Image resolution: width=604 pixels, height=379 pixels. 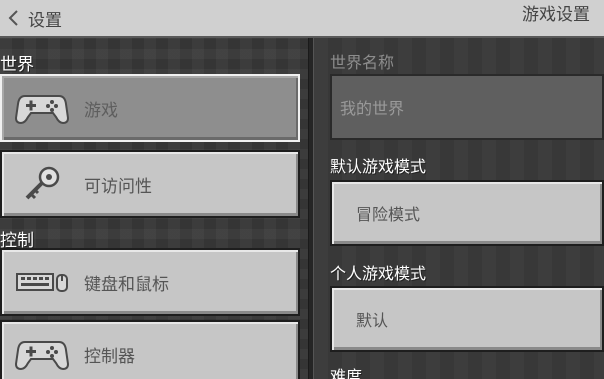 I want to click on default-game-mode-value: 冒险模式, so click(x=388, y=214).